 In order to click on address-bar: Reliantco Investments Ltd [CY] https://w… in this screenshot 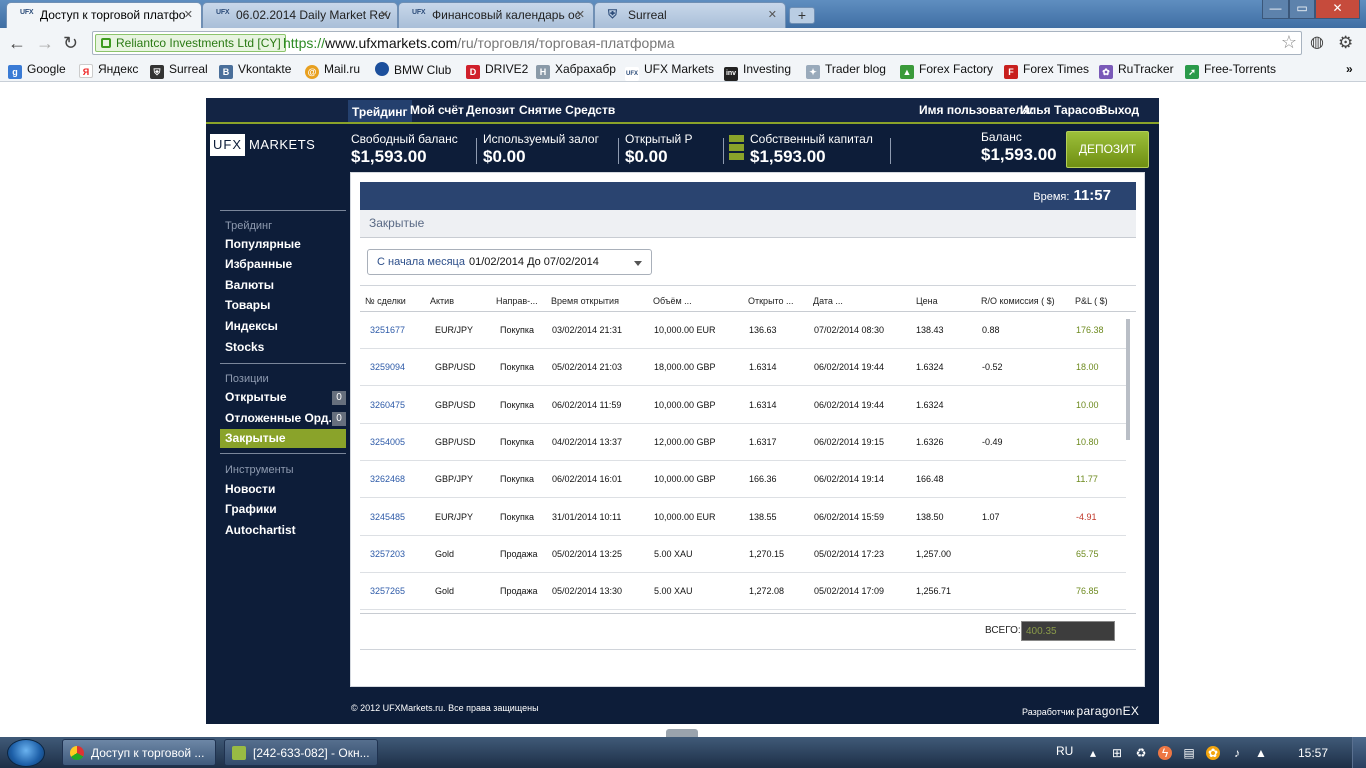, I will do `click(697, 43)`.